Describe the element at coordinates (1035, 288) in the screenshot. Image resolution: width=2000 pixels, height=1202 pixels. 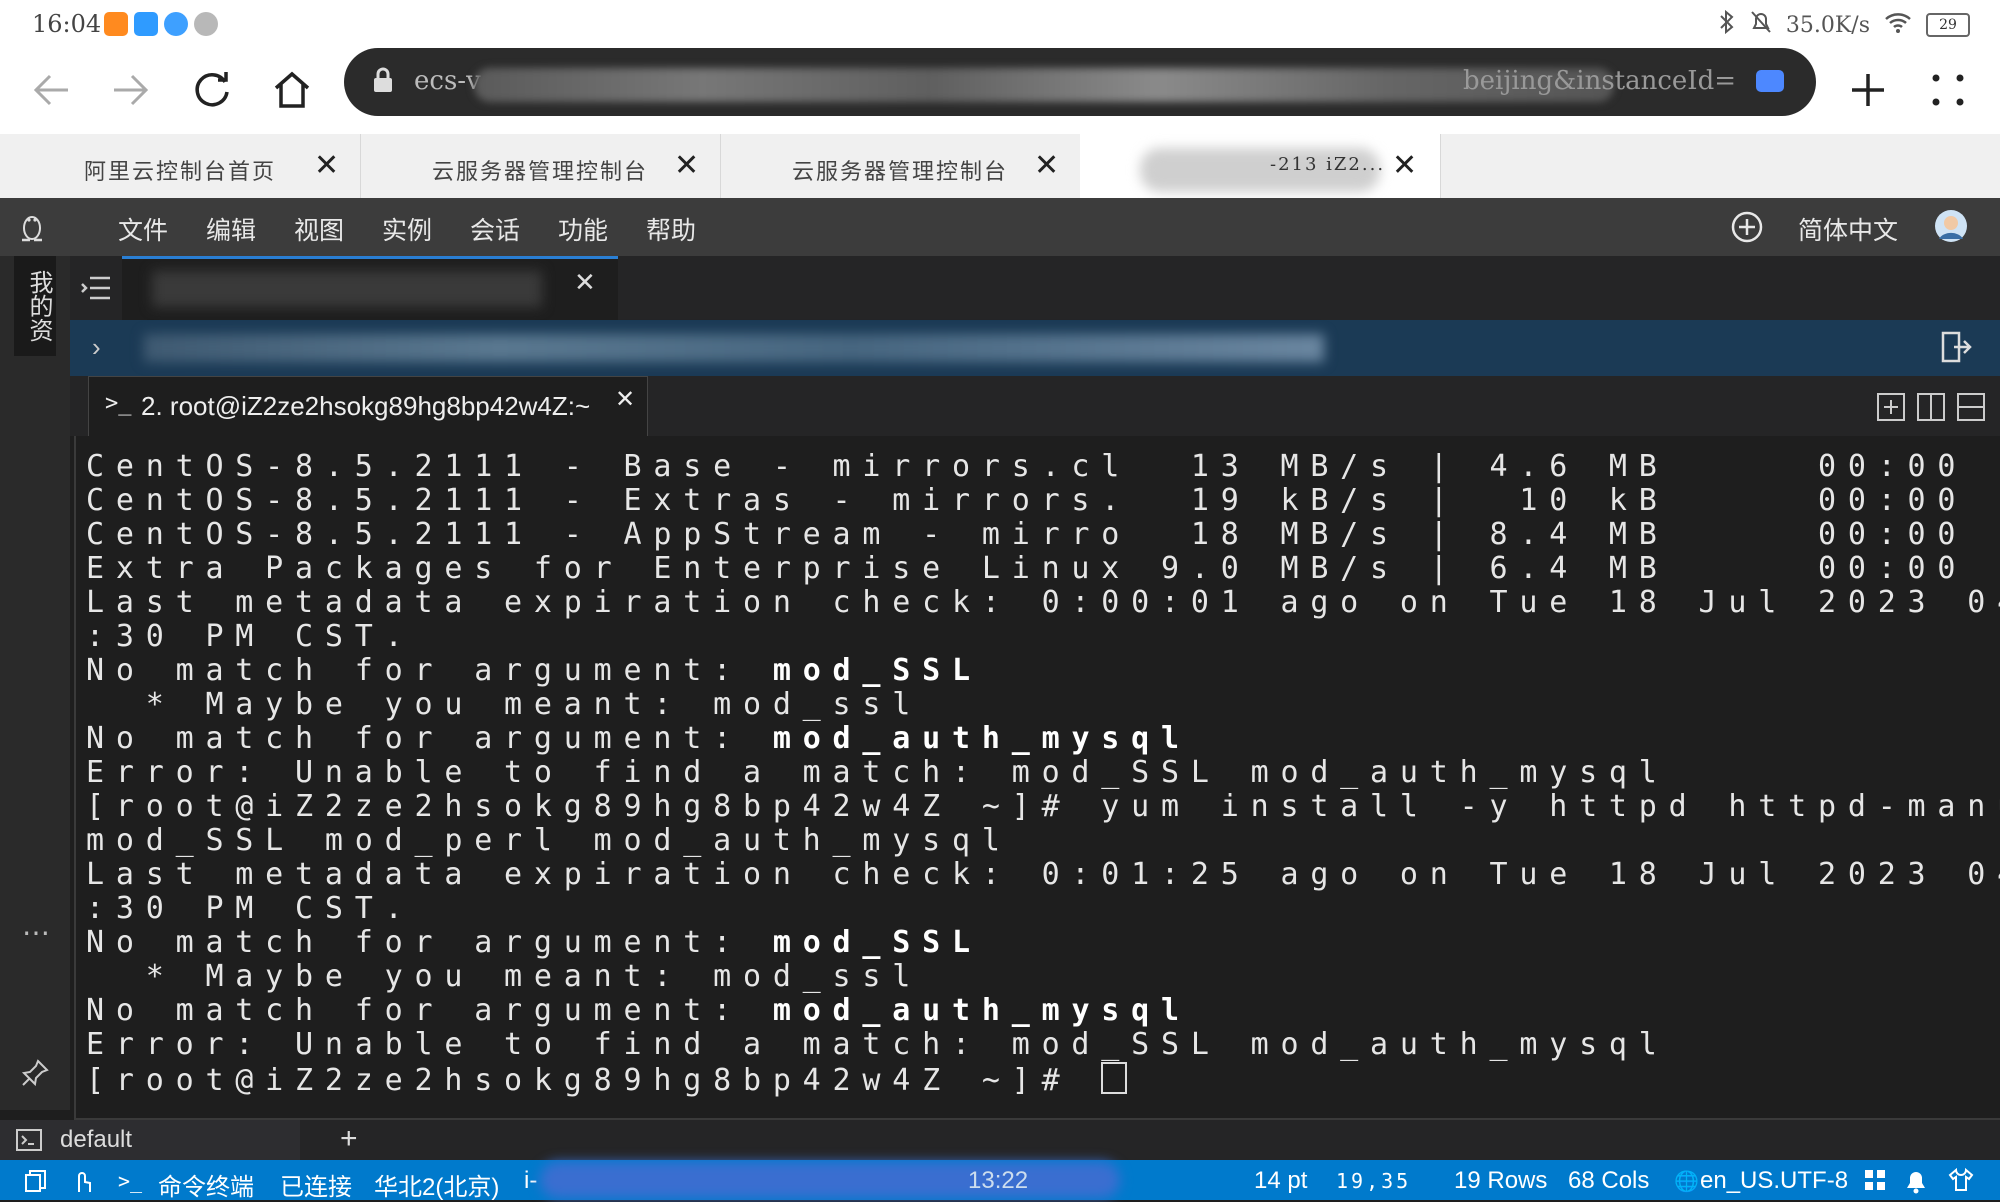
I see `session-tab-row: ✕` at that location.